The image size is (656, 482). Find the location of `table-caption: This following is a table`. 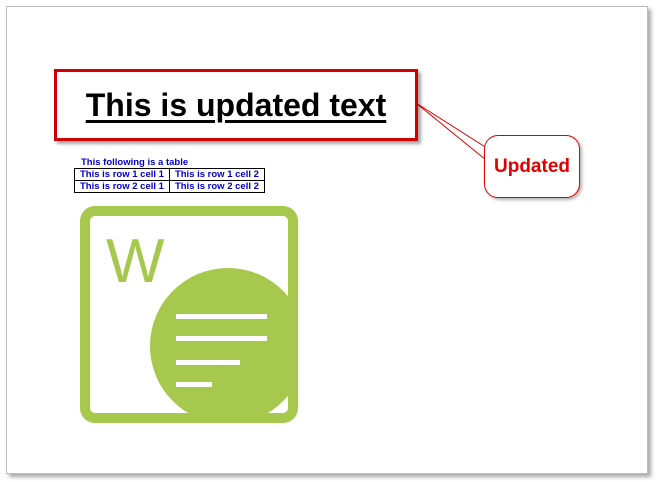

table-caption: This following is a table is located at coordinates (135, 162).